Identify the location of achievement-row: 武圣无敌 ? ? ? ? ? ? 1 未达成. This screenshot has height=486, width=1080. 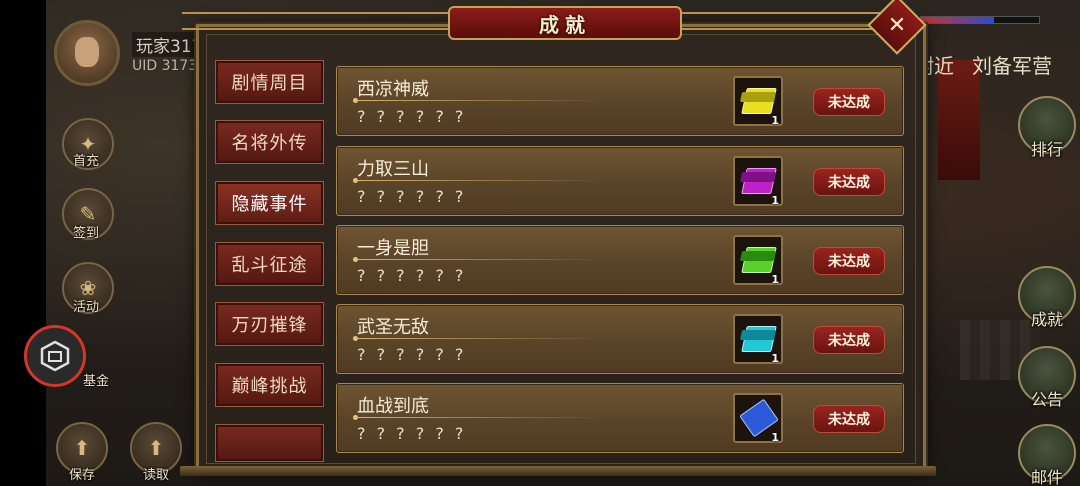
(620, 339).